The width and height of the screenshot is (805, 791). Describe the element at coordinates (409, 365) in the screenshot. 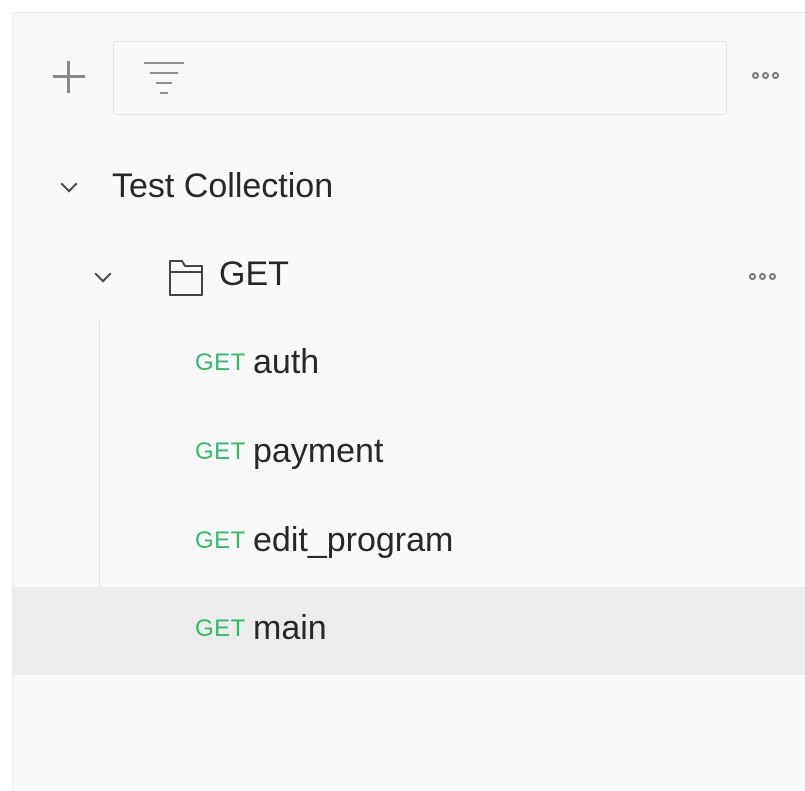

I see `request-row-auth: GET auth` at that location.